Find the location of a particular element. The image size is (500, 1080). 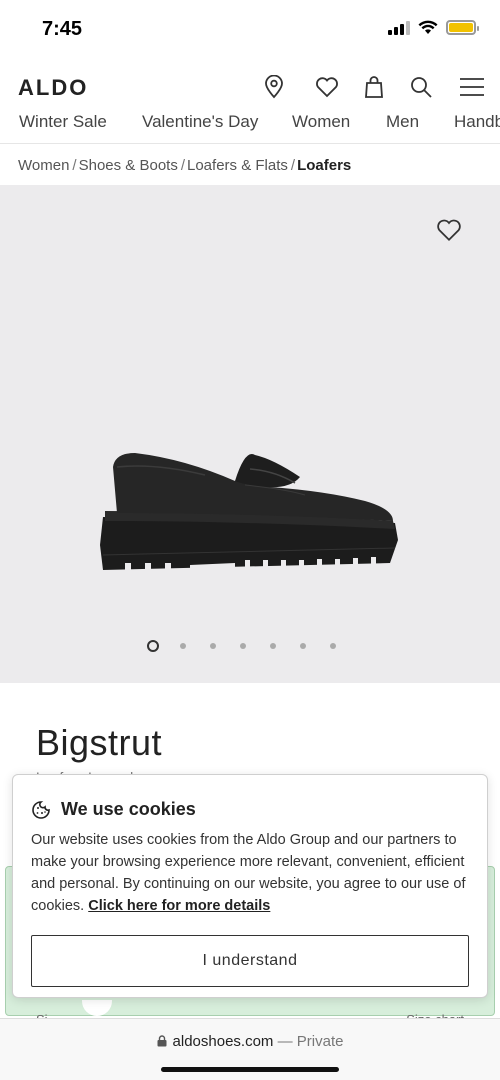

breadcrumb-current: Loafers is located at coordinates (324, 165).